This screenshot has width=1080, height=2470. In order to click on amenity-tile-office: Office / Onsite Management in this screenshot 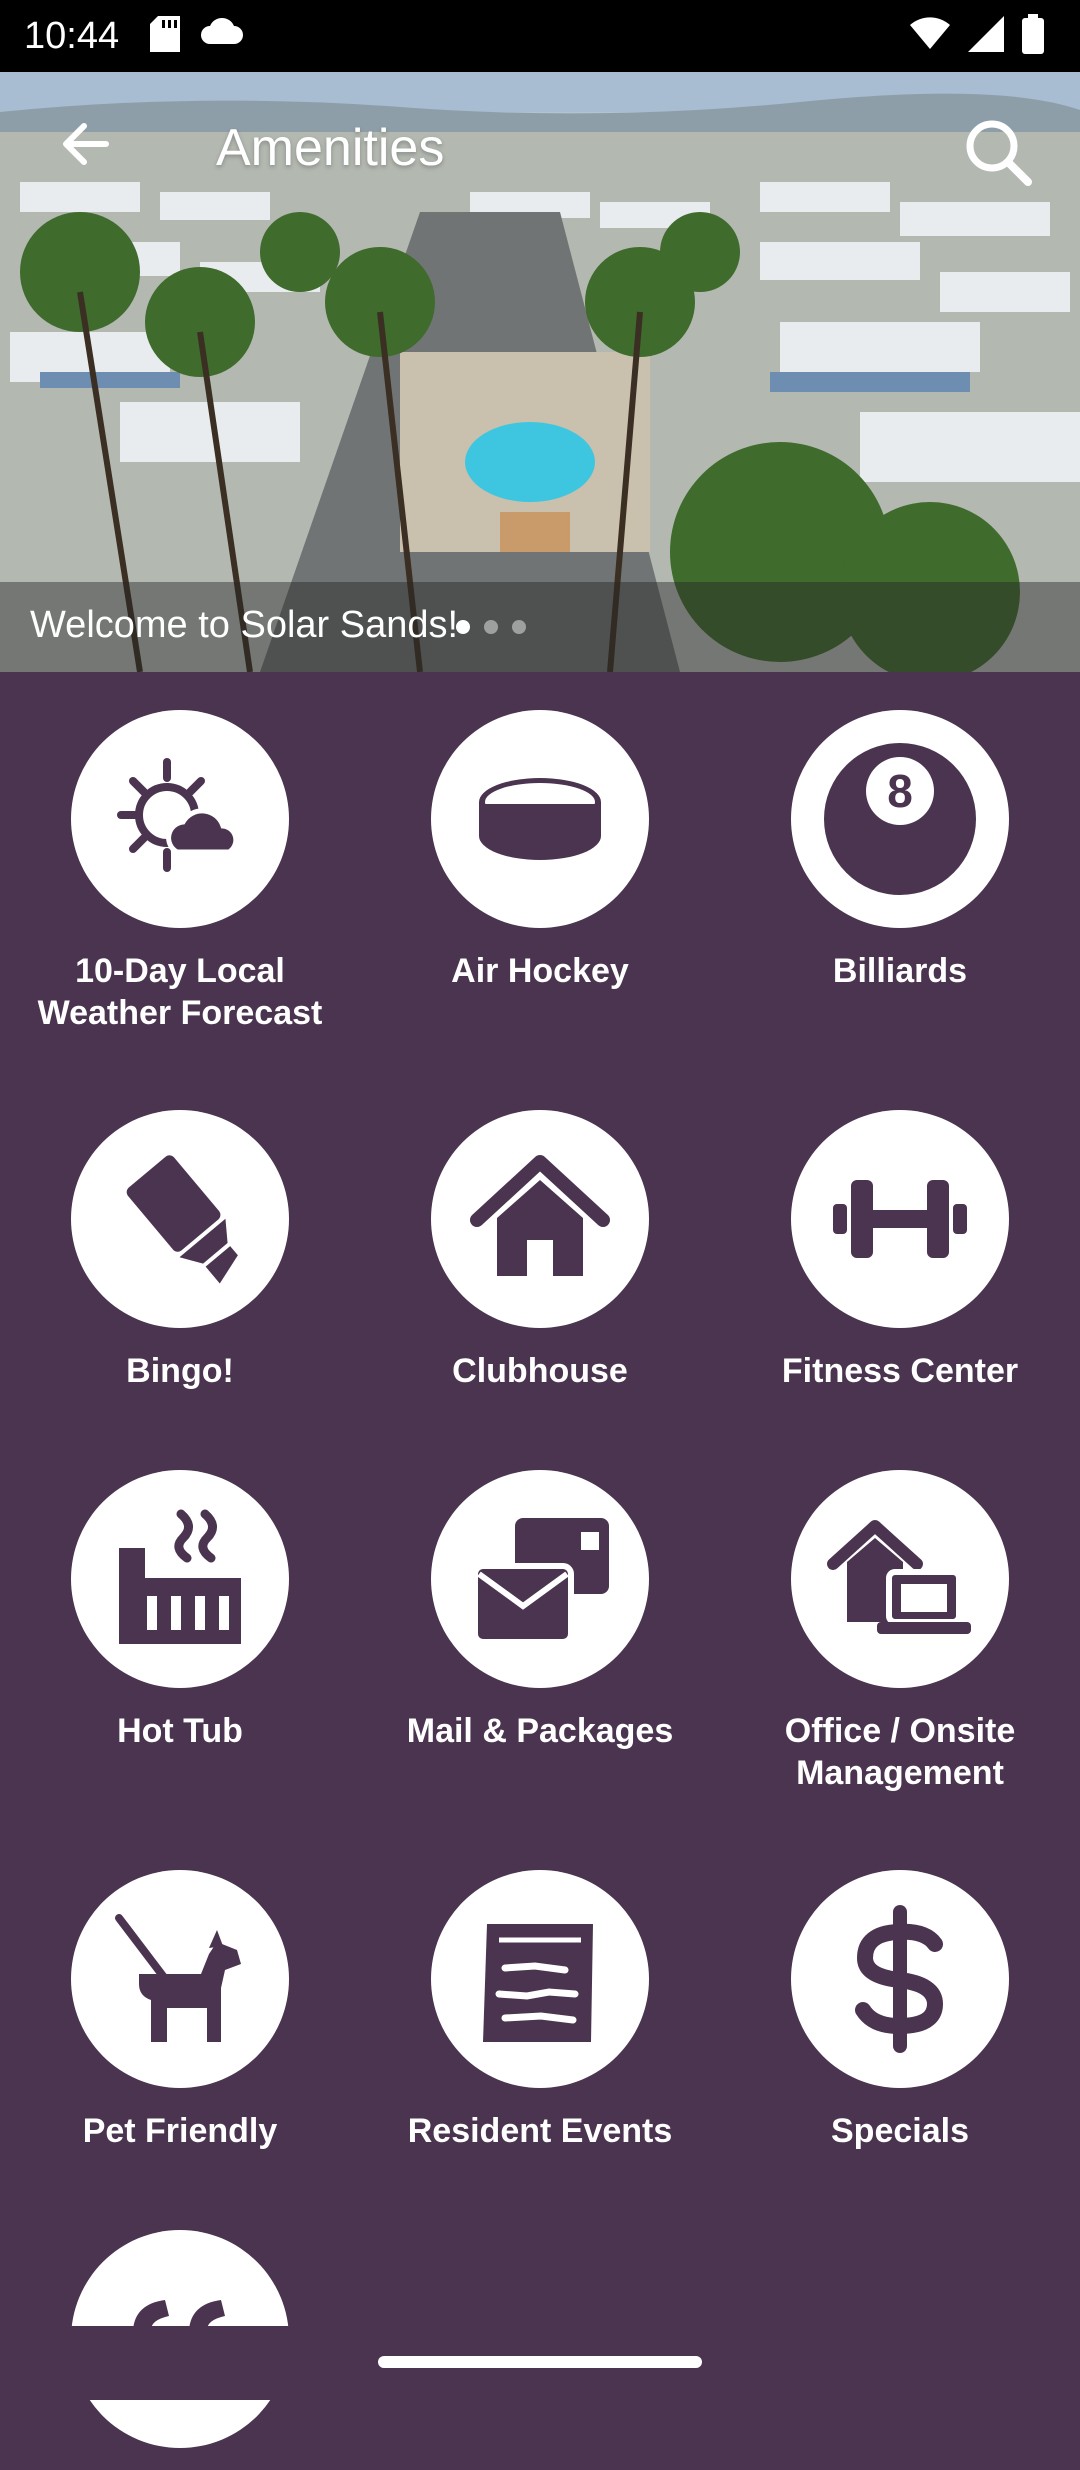, I will do `click(900, 1632)`.